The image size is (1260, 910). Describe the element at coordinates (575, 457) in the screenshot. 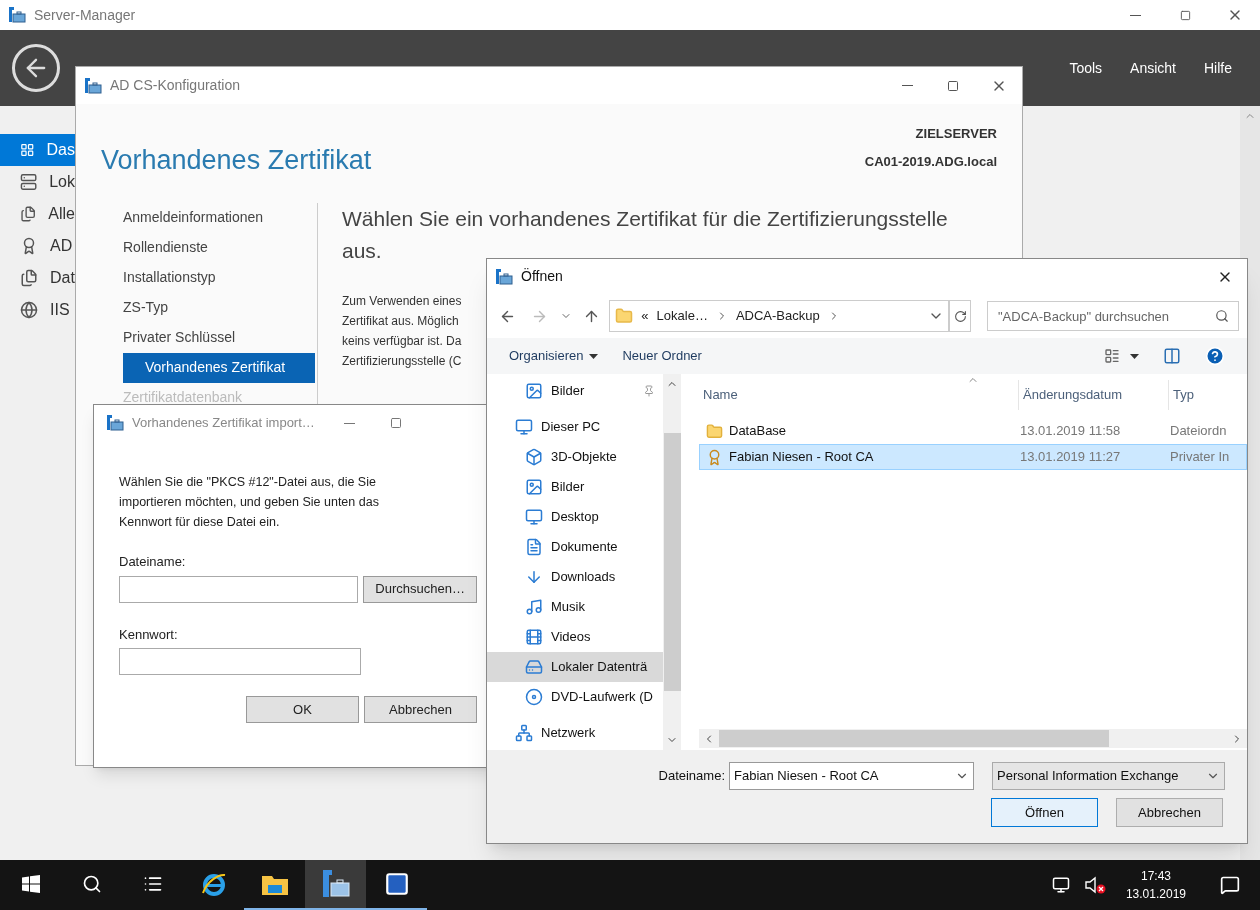

I see `nav-item: 3D-Objekte` at that location.